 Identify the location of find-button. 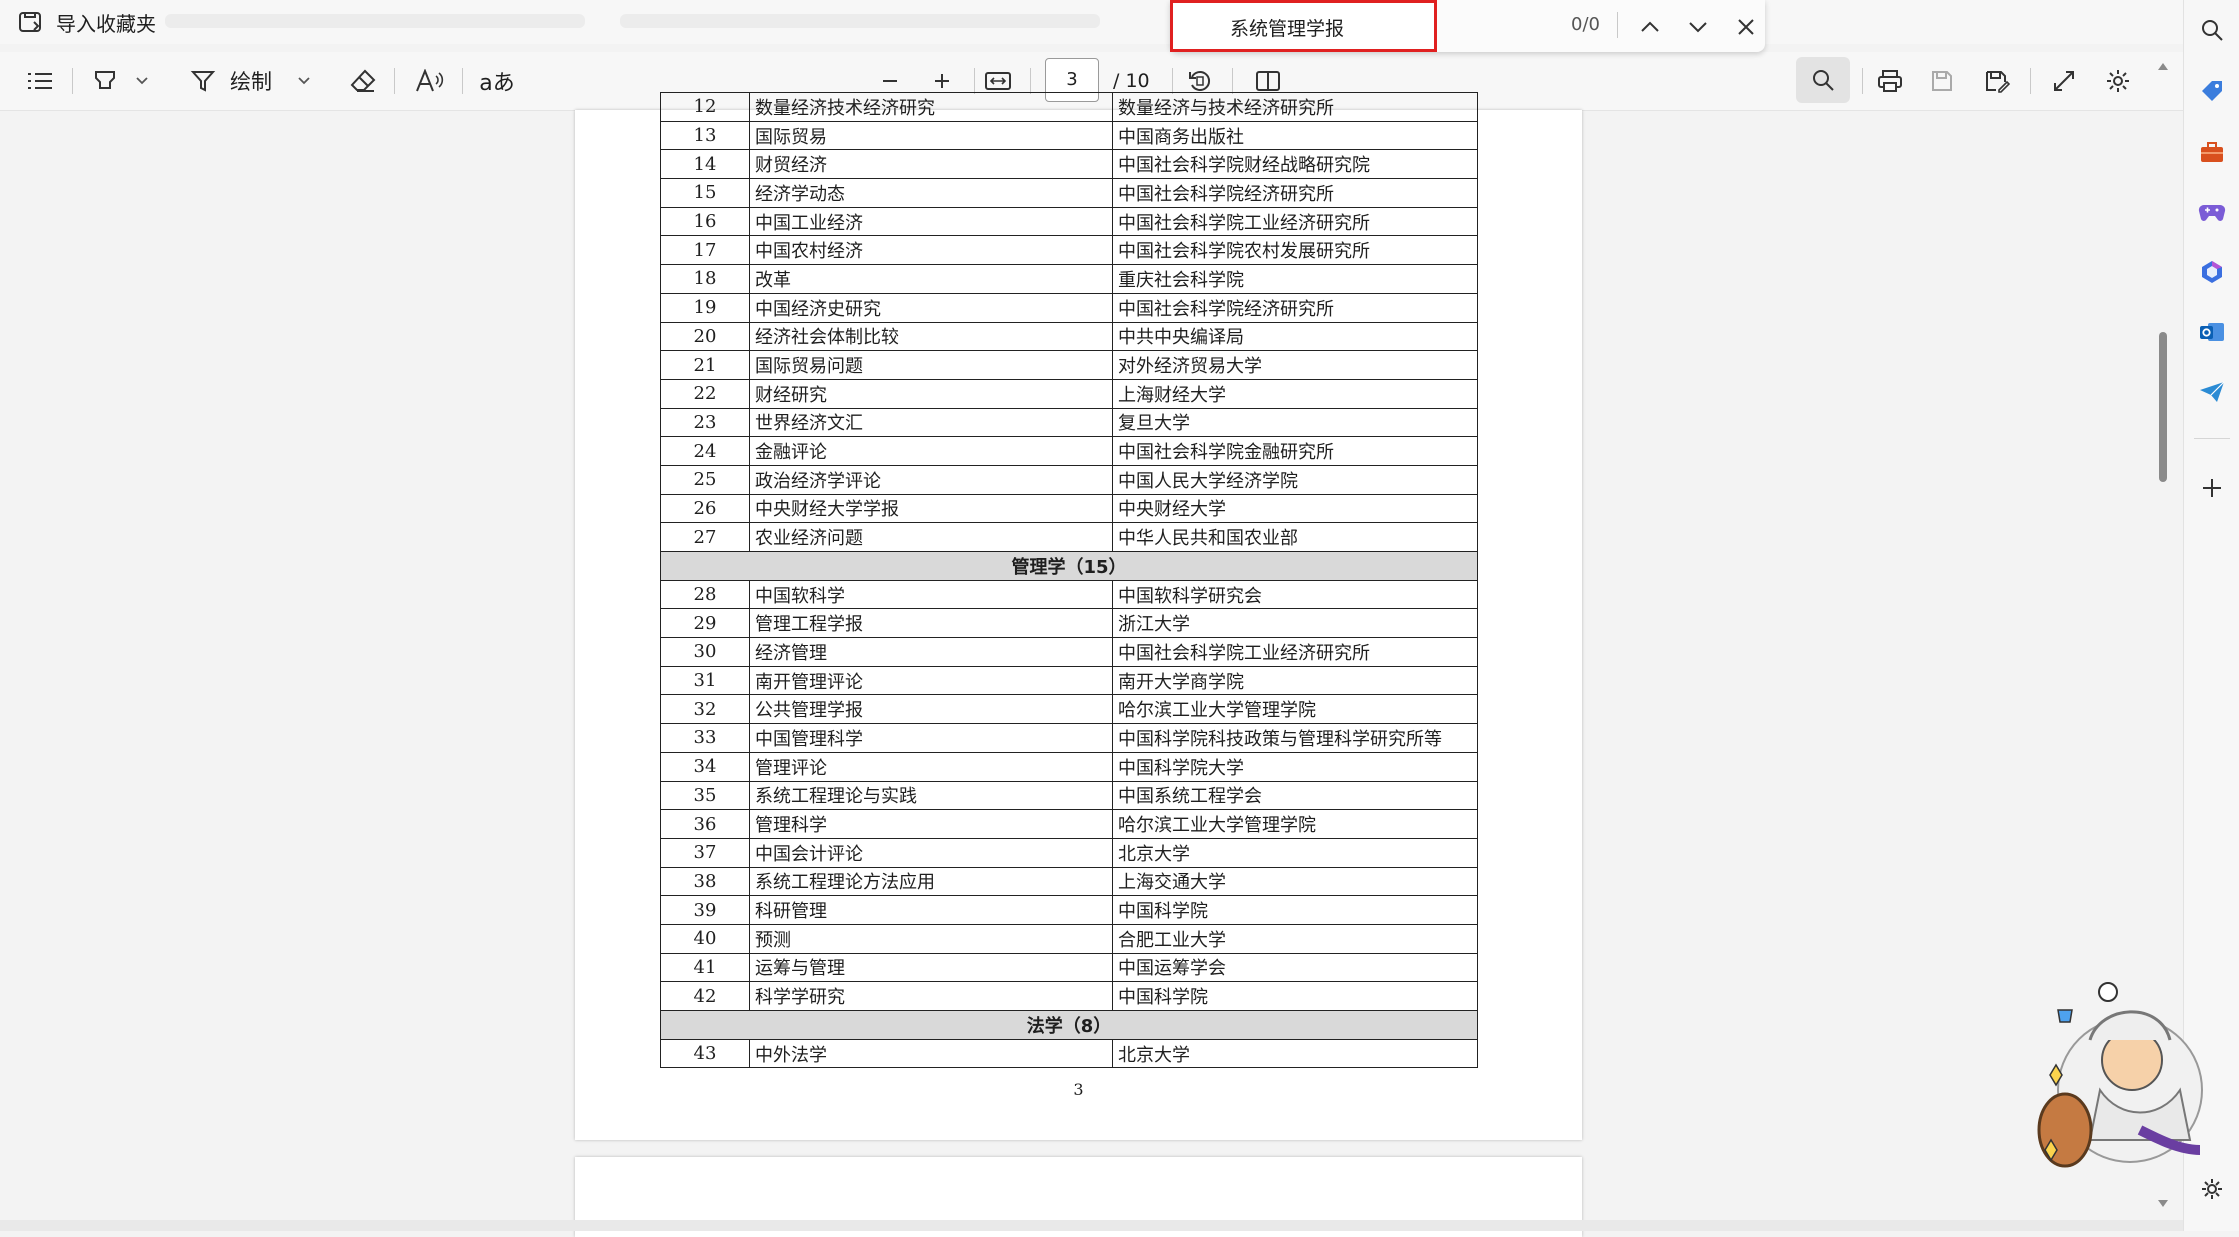
(1823, 80).